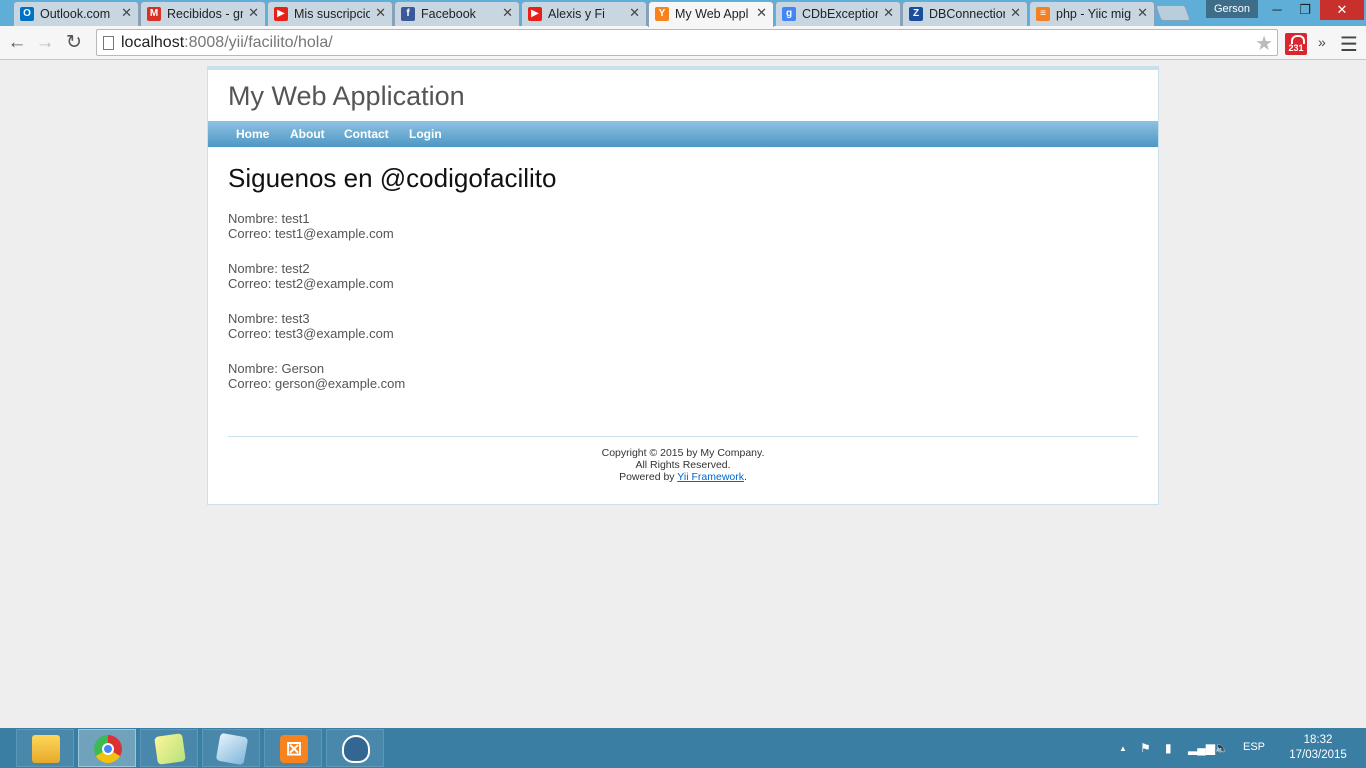 This screenshot has width=1366, height=768. Describe the element at coordinates (311, 233) in the screenshot. I see `user-correo: Correo: test1@example.com` at that location.